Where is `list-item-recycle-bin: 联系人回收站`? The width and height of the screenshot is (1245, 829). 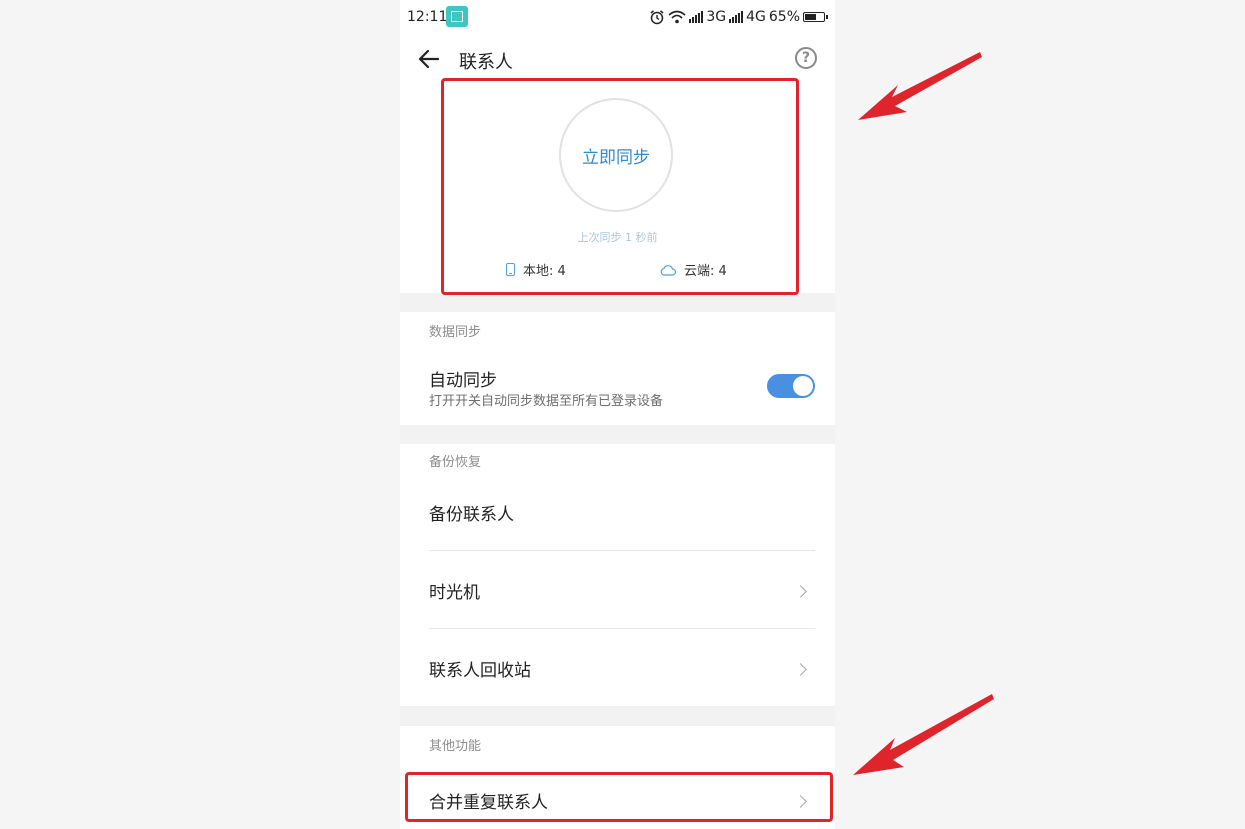 list-item-recycle-bin: 联系人回收站 is located at coordinates (617, 667).